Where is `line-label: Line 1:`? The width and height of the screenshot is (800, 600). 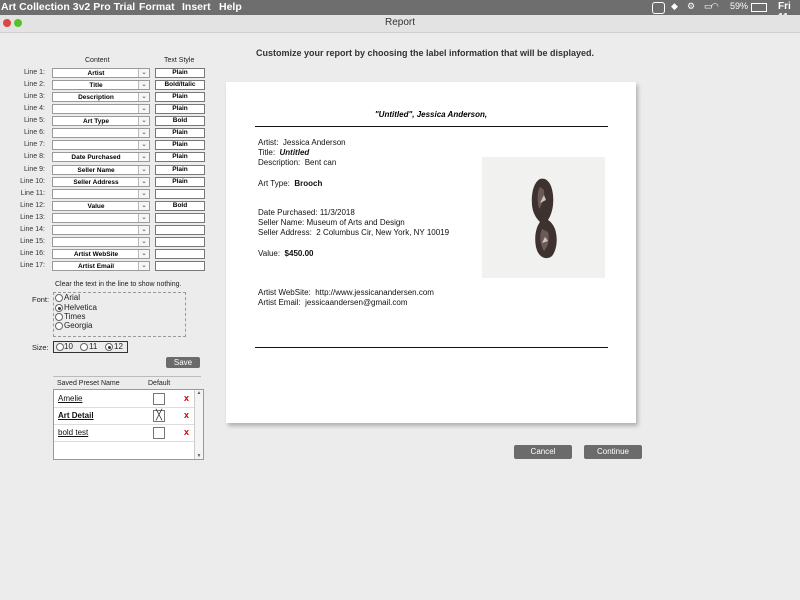 line-label: Line 1: is located at coordinates (34, 72).